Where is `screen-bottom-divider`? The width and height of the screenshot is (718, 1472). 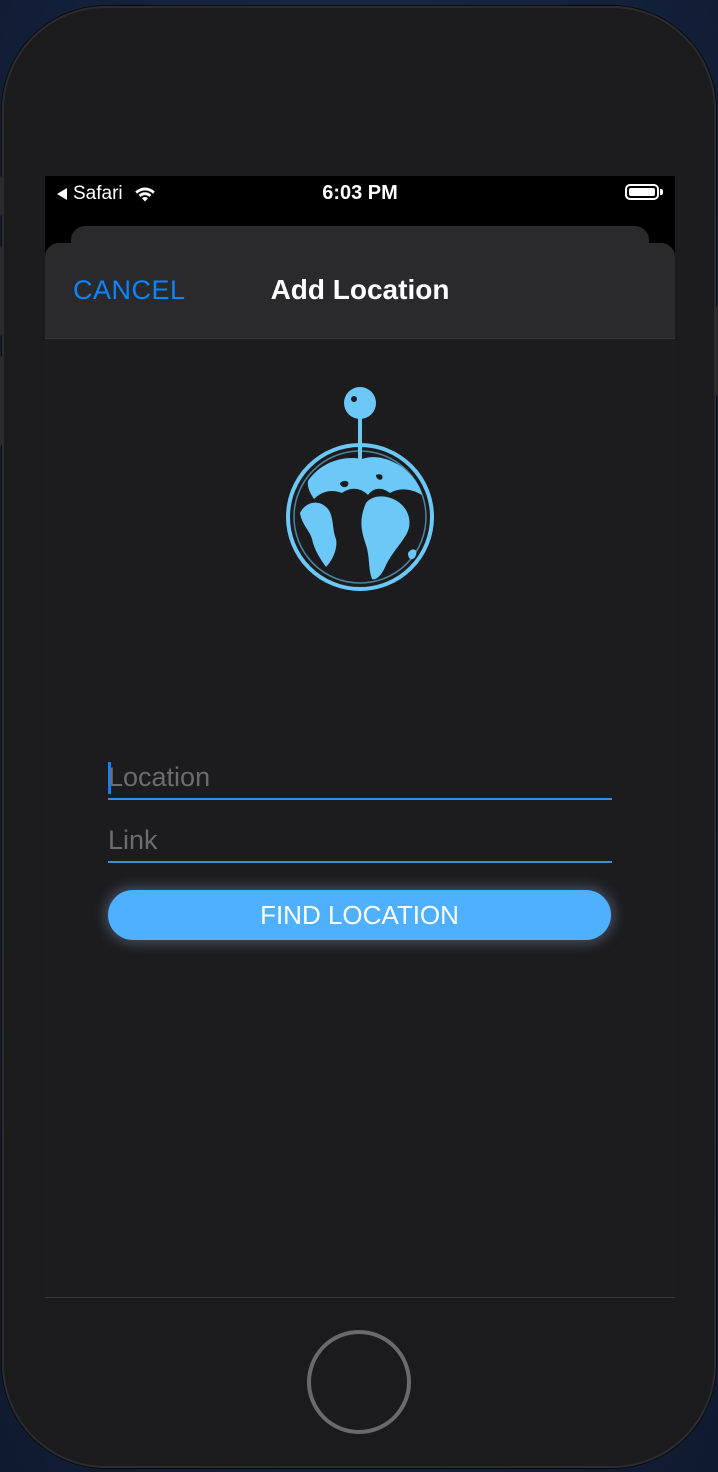 screen-bottom-divider is located at coordinates (360, 1297).